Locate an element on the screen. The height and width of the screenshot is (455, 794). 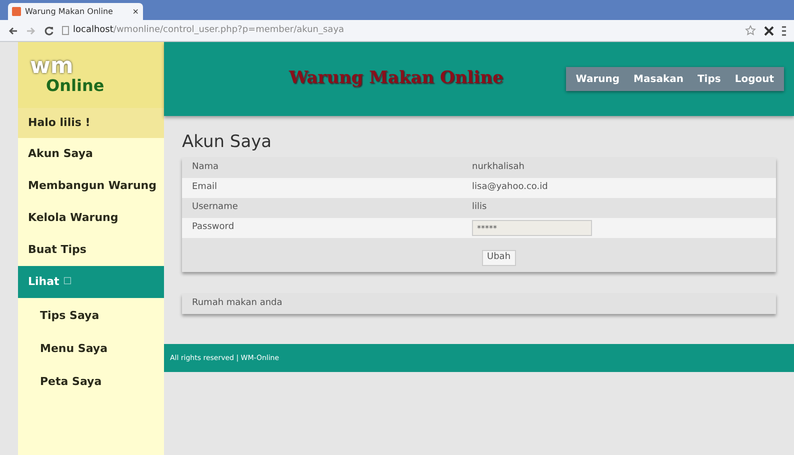
field-value: lilis is located at coordinates (479, 207).